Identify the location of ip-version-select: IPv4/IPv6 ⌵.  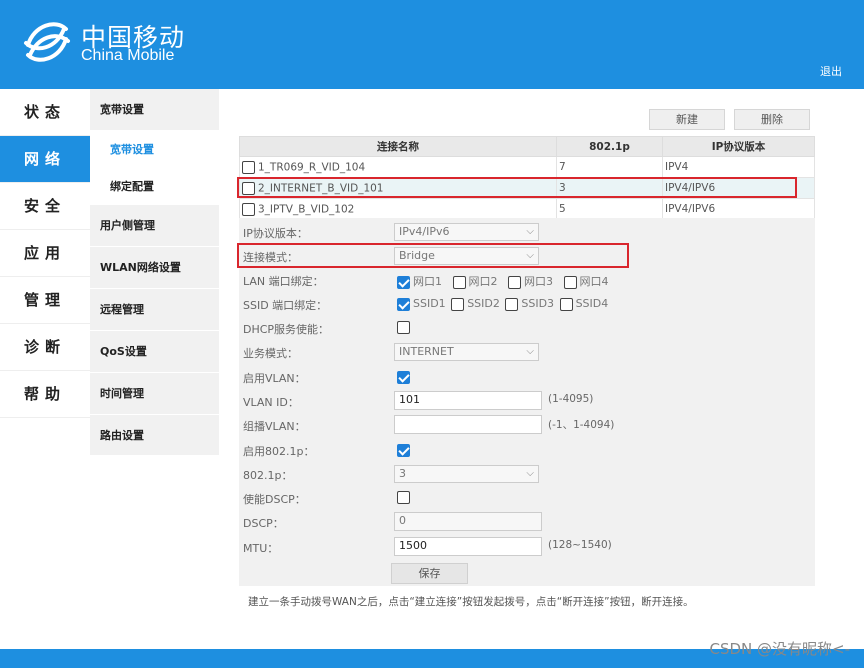
(466, 232).